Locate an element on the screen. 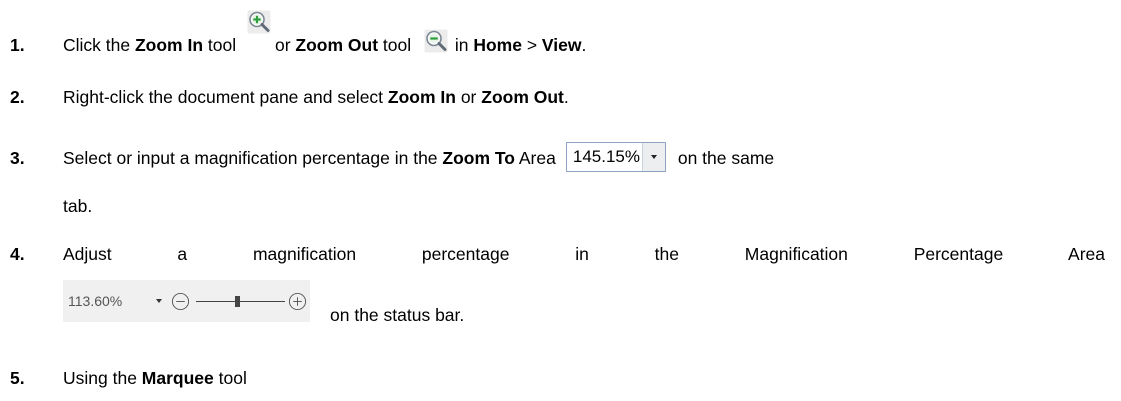  step-text-segment: Right-click the document pane and select is located at coordinates (225, 97).